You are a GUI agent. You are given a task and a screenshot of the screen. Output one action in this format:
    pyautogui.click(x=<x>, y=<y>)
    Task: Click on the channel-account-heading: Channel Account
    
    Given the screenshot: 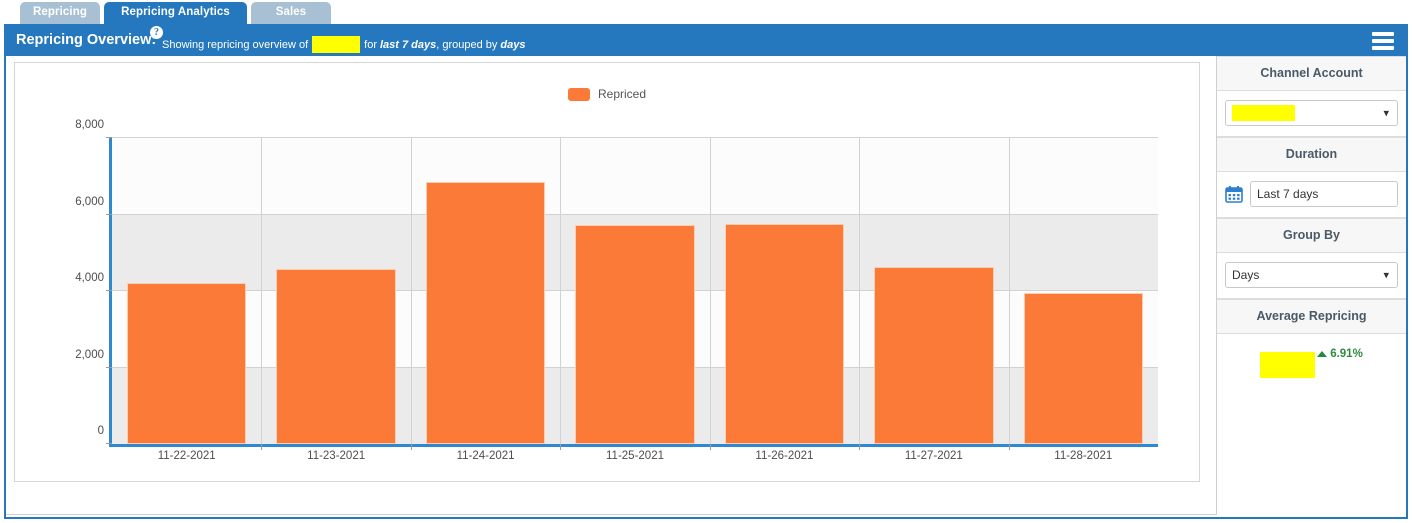 What is the action you would take?
    pyautogui.click(x=1311, y=73)
    